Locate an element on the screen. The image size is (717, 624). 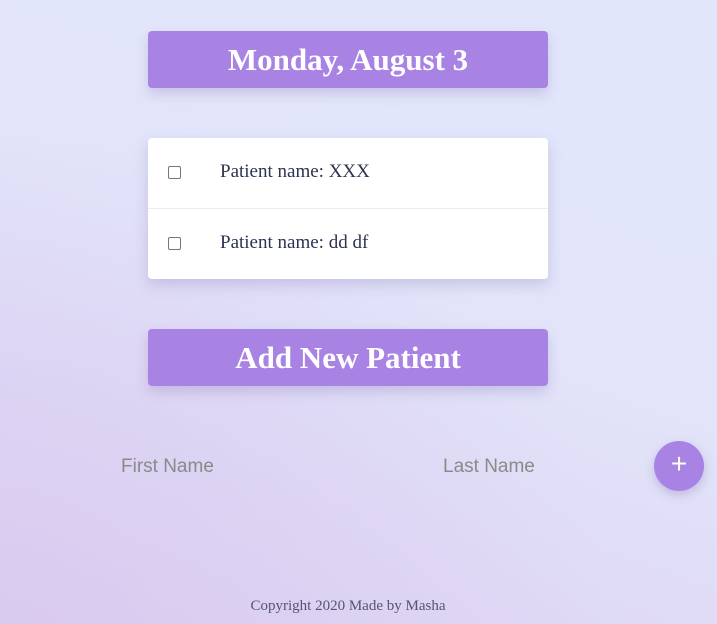
first-name-input is located at coordinates (211, 467).